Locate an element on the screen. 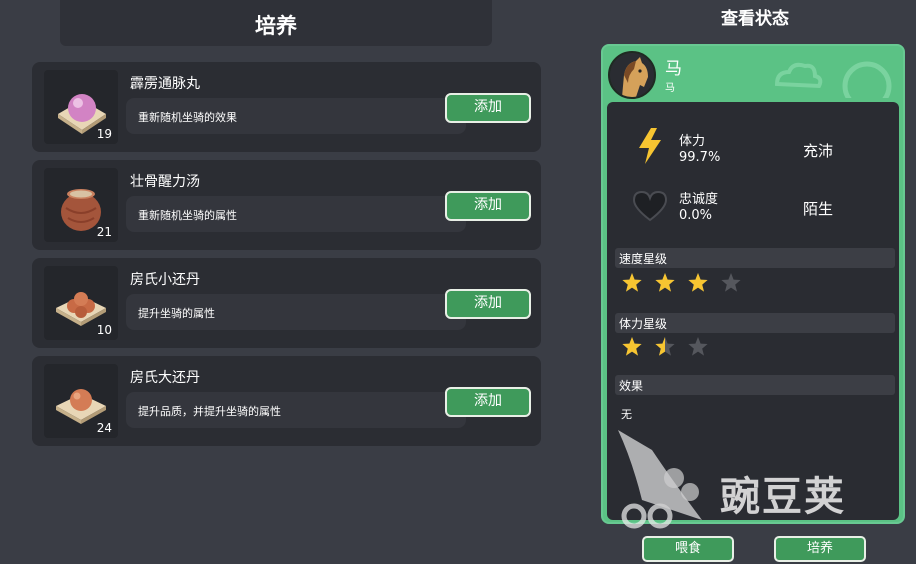 The height and width of the screenshot is (564, 916). item-card: 10 房氏小还丹 提升坐骑的属性 添加 is located at coordinates (286, 303).